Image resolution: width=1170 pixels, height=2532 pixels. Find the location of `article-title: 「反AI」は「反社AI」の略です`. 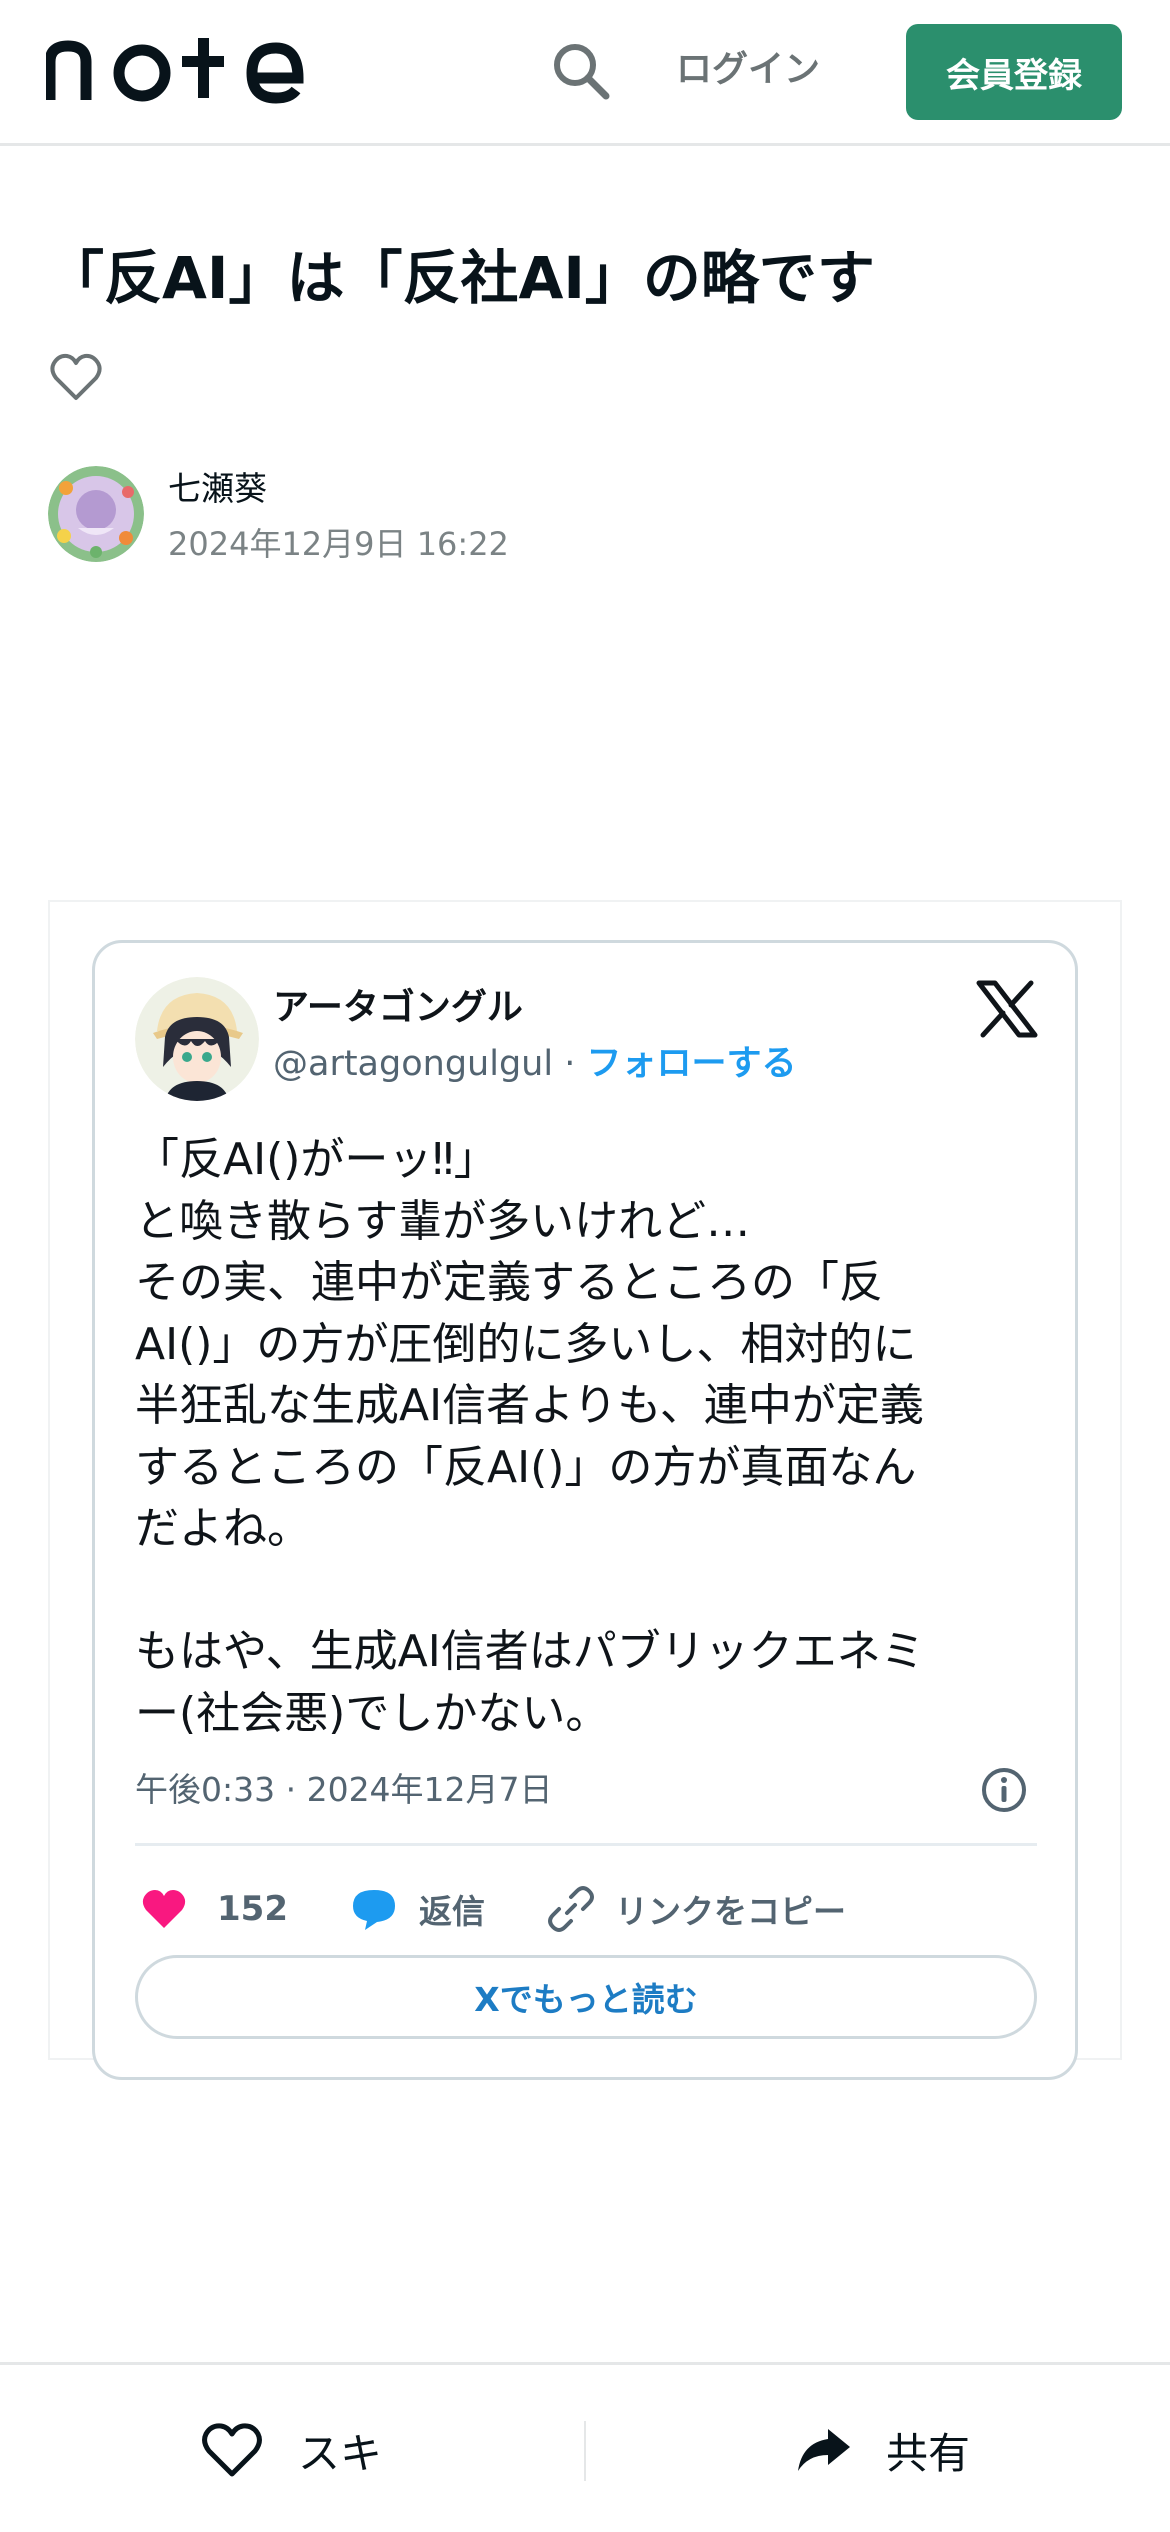

article-title: 「反AI」は「反社AI」の略です is located at coordinates (460, 278).